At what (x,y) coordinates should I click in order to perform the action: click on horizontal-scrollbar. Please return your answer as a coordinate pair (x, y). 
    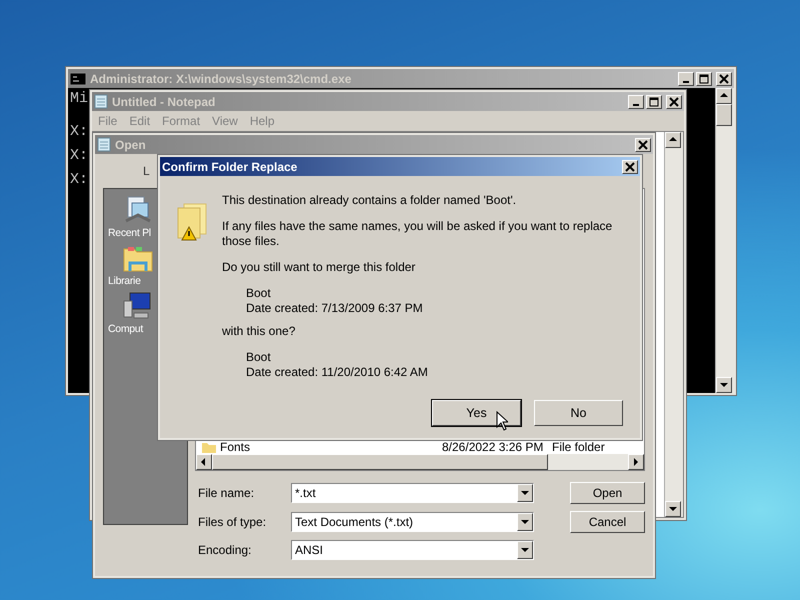
    Looking at the image, I should click on (420, 462).